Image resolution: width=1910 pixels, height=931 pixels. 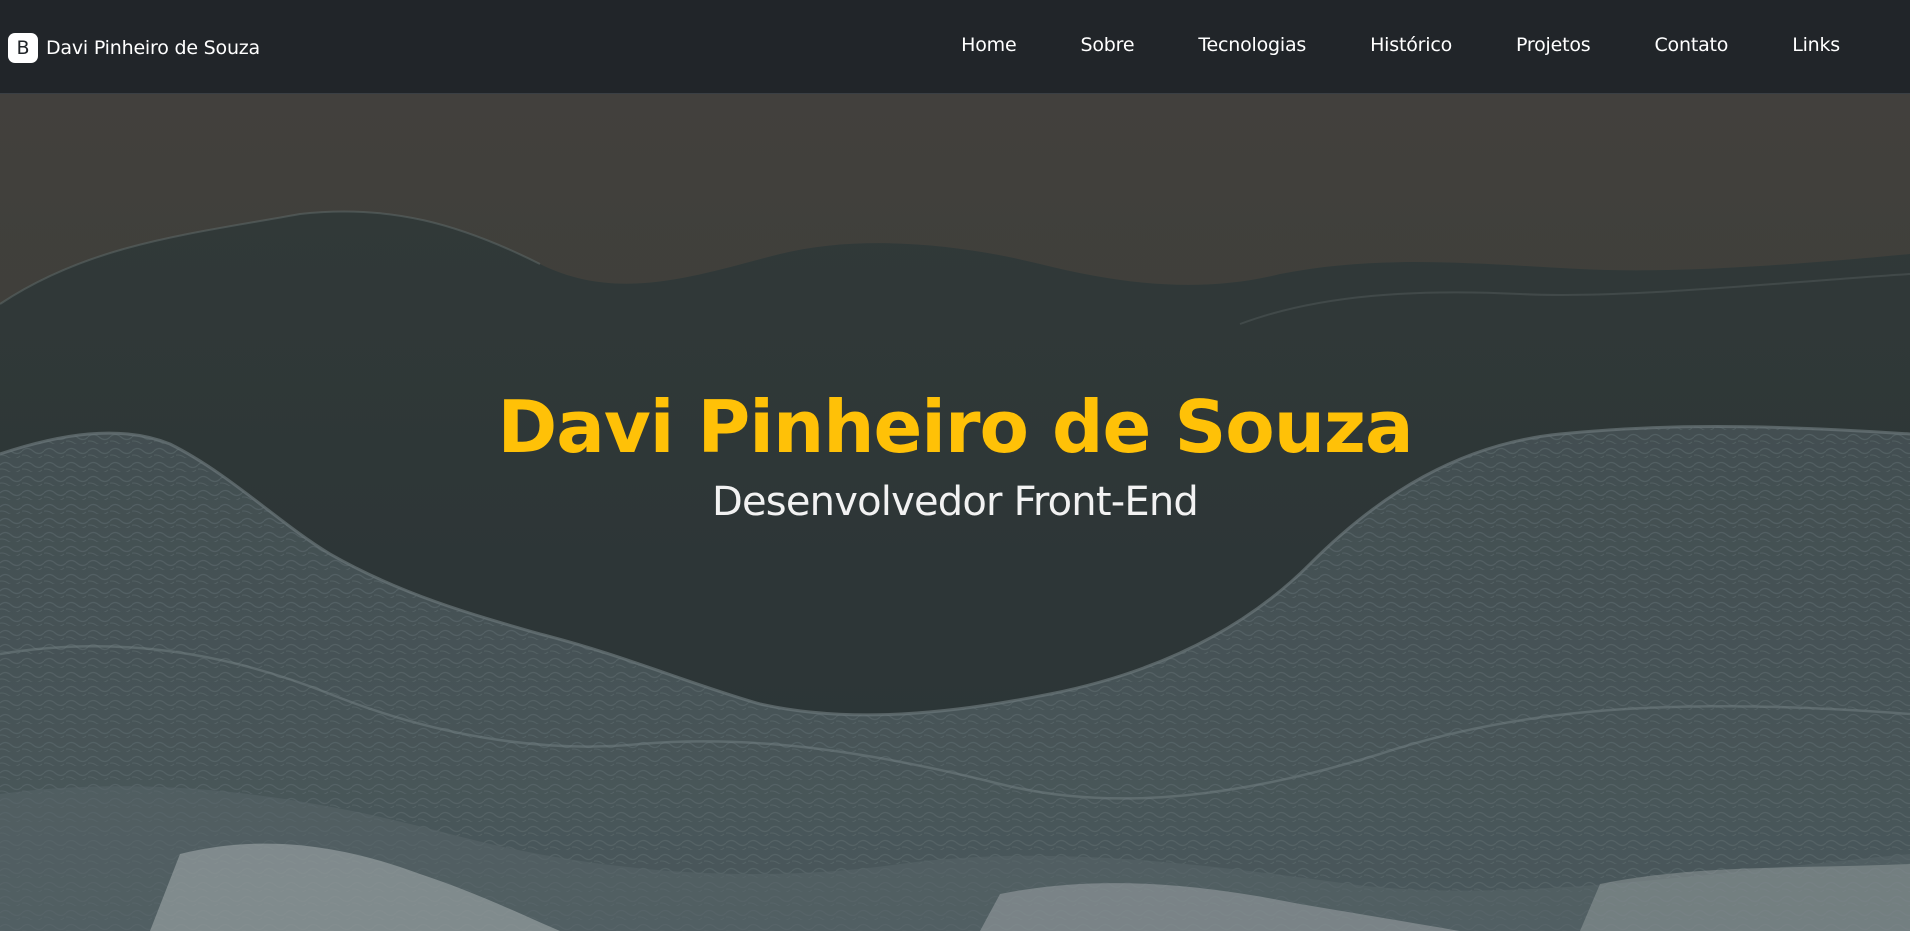 I want to click on bootstrap-logo-icon: B, so click(x=23, y=48).